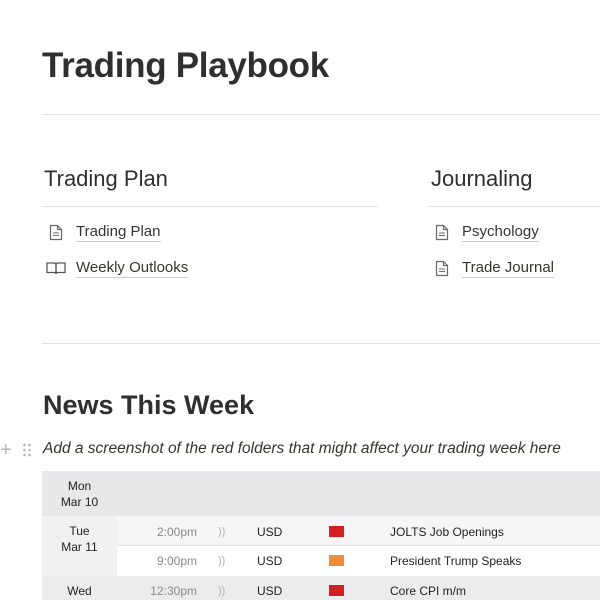 The height and width of the screenshot is (600, 600). What do you see at coordinates (106, 178) in the screenshot?
I see `trading-plan-heading: Trading Plan` at bounding box center [106, 178].